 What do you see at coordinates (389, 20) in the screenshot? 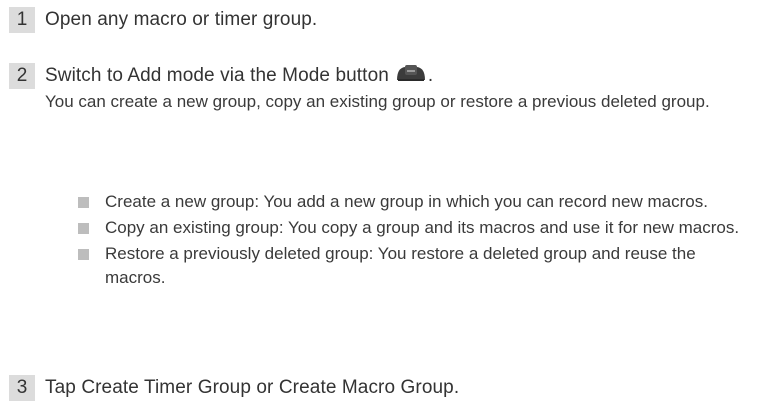
I see `step-1: 1 Open any macro or timer group.` at bounding box center [389, 20].